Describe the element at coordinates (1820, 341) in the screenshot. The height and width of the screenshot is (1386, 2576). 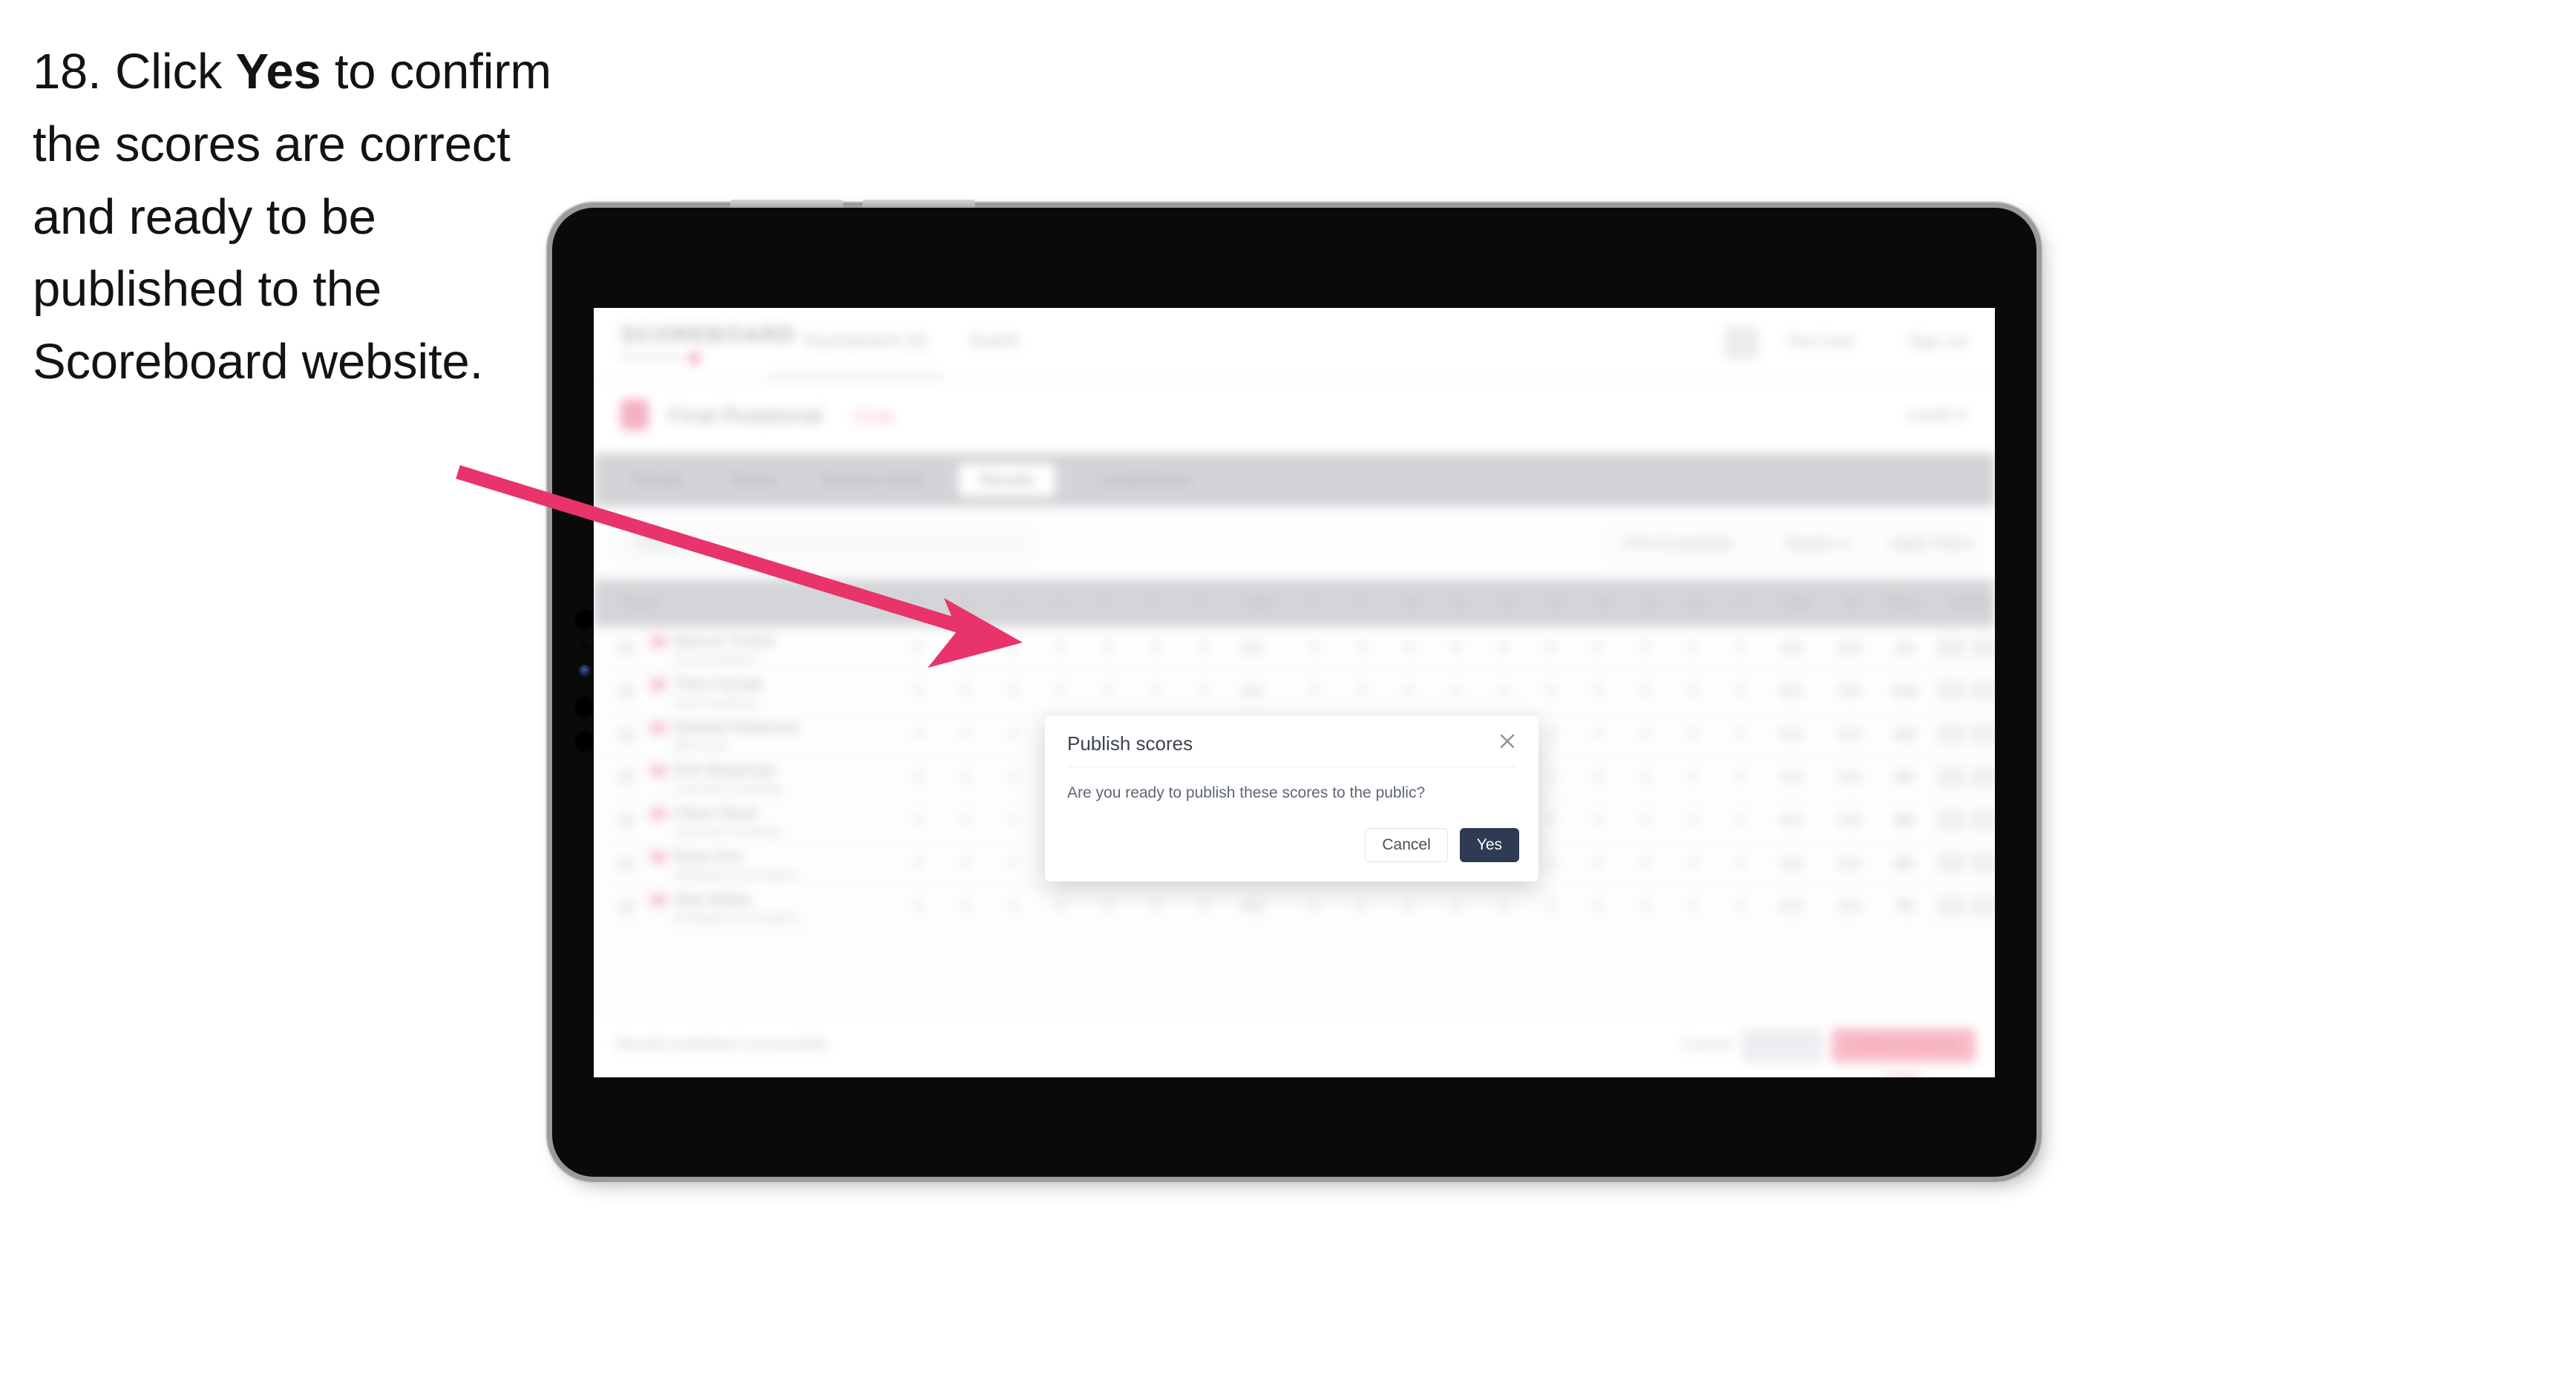
I see `user-name: Test User` at that location.